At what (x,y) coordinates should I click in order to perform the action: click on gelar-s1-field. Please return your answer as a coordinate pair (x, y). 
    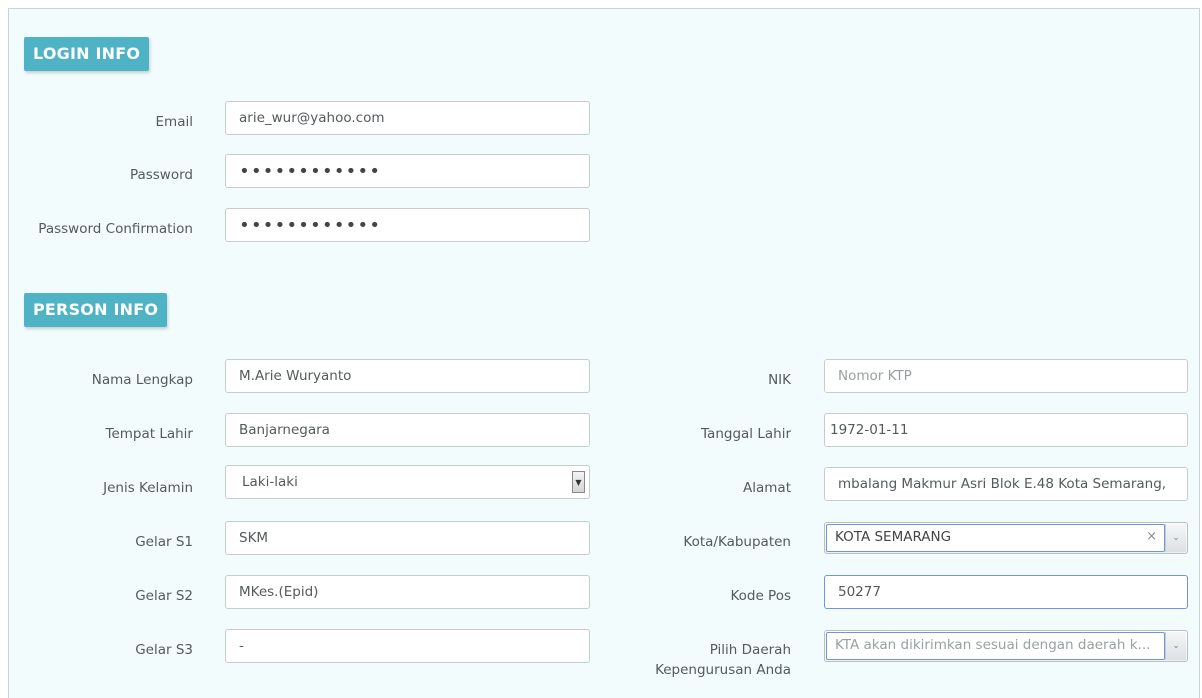
    Looking at the image, I should click on (407, 538).